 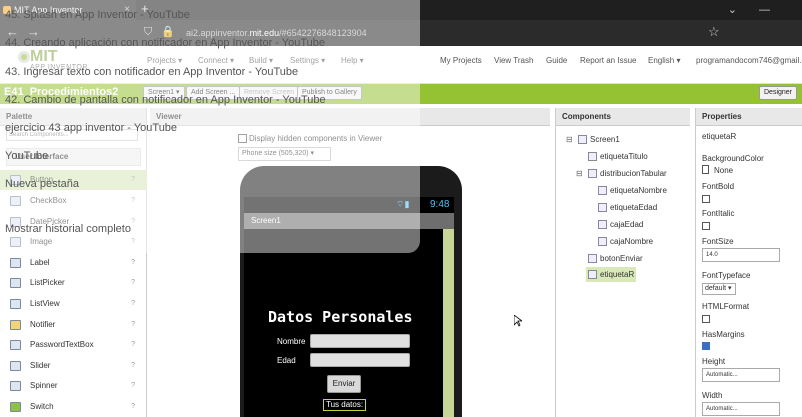 What do you see at coordinates (440, 204) in the screenshot?
I see `phone-time: 9:48` at bounding box center [440, 204].